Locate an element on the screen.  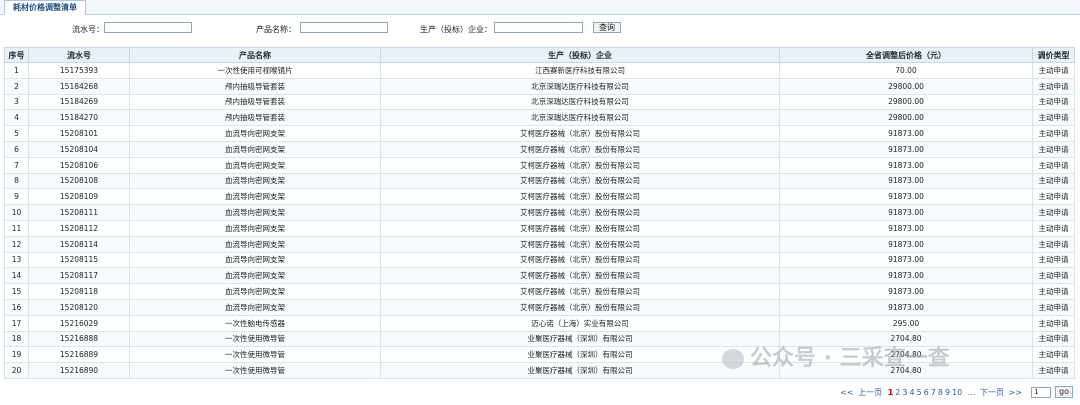
col-header-product: 产品名称 is located at coordinates (255, 55).